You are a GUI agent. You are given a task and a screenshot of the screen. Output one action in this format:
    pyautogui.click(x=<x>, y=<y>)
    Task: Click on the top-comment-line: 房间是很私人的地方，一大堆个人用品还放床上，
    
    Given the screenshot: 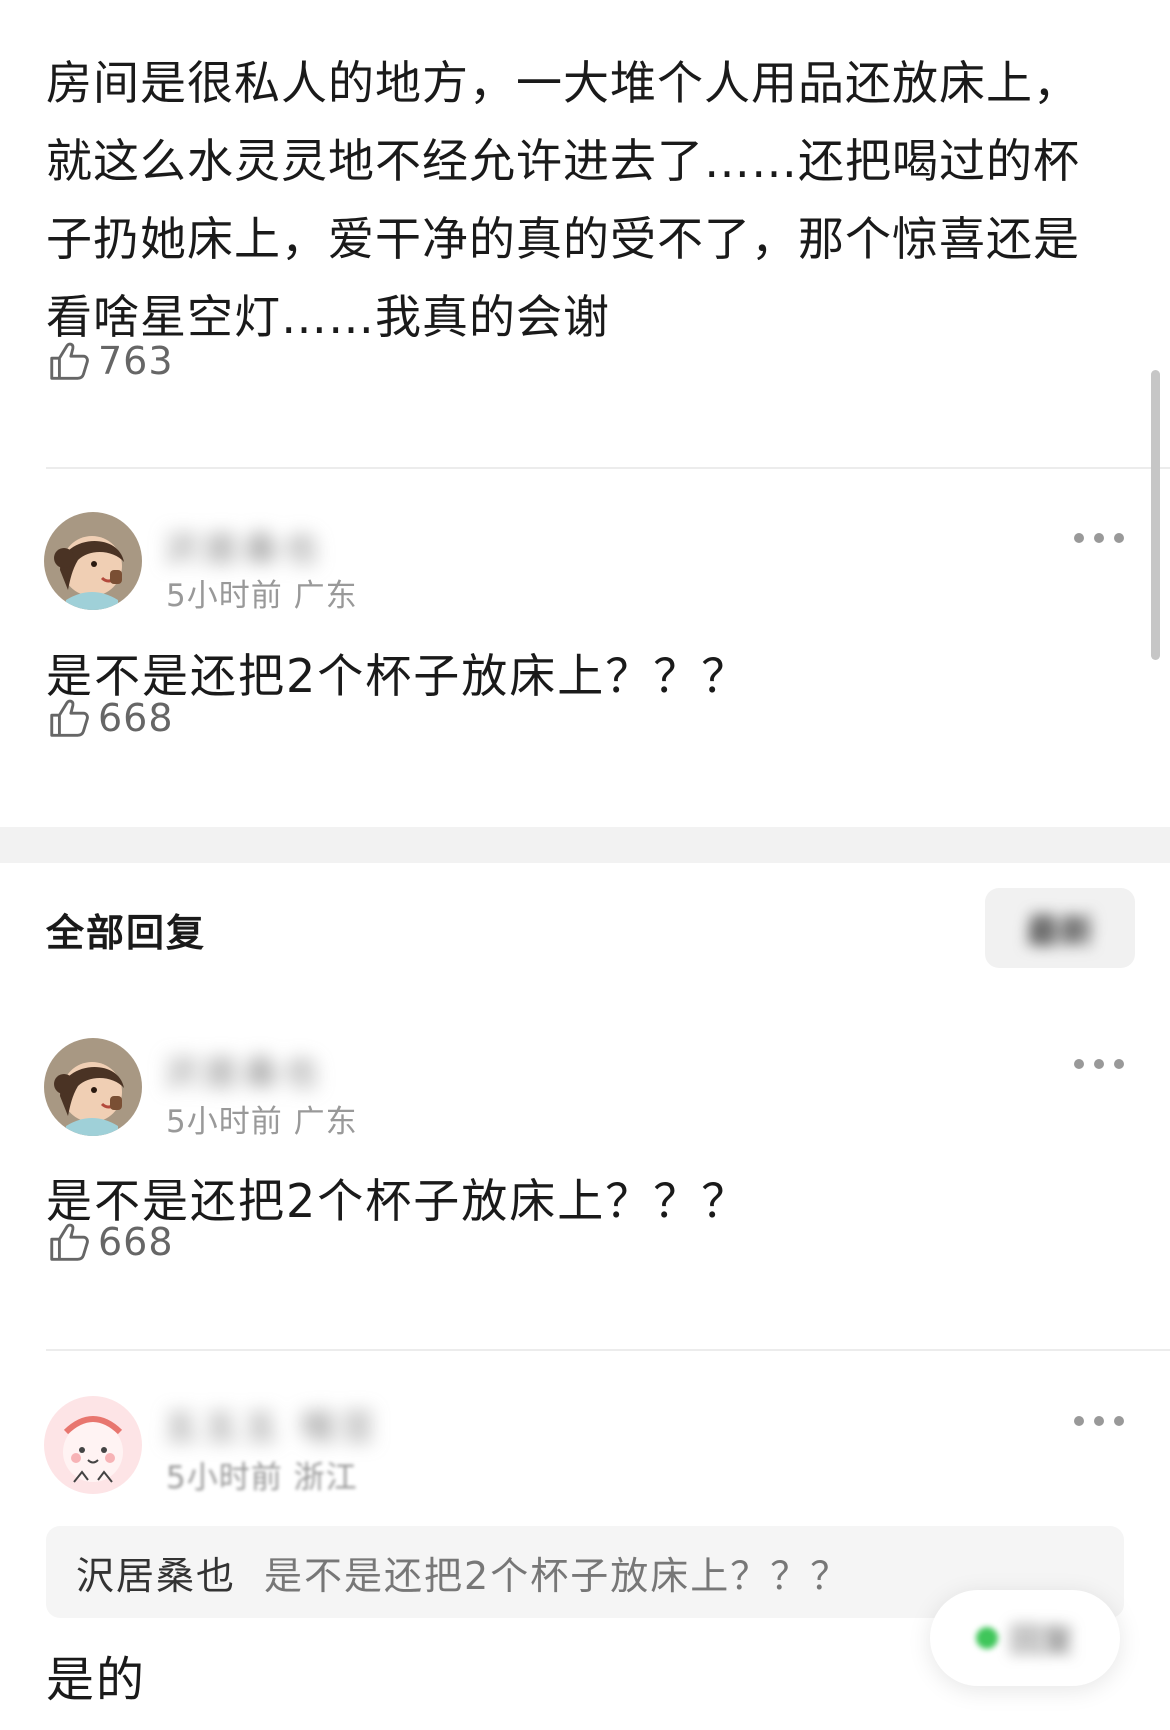 What is the action you would take?
    pyautogui.click(x=563, y=83)
    